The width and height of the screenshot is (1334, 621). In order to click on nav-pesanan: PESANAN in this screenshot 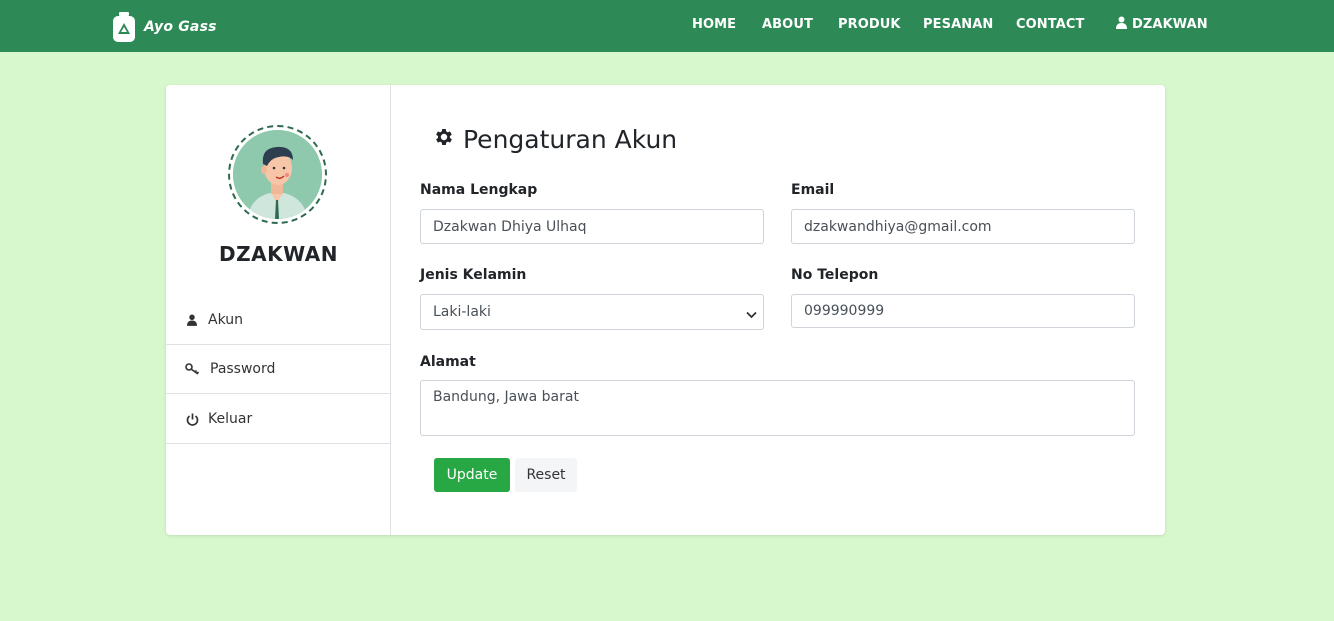, I will do `click(958, 24)`.